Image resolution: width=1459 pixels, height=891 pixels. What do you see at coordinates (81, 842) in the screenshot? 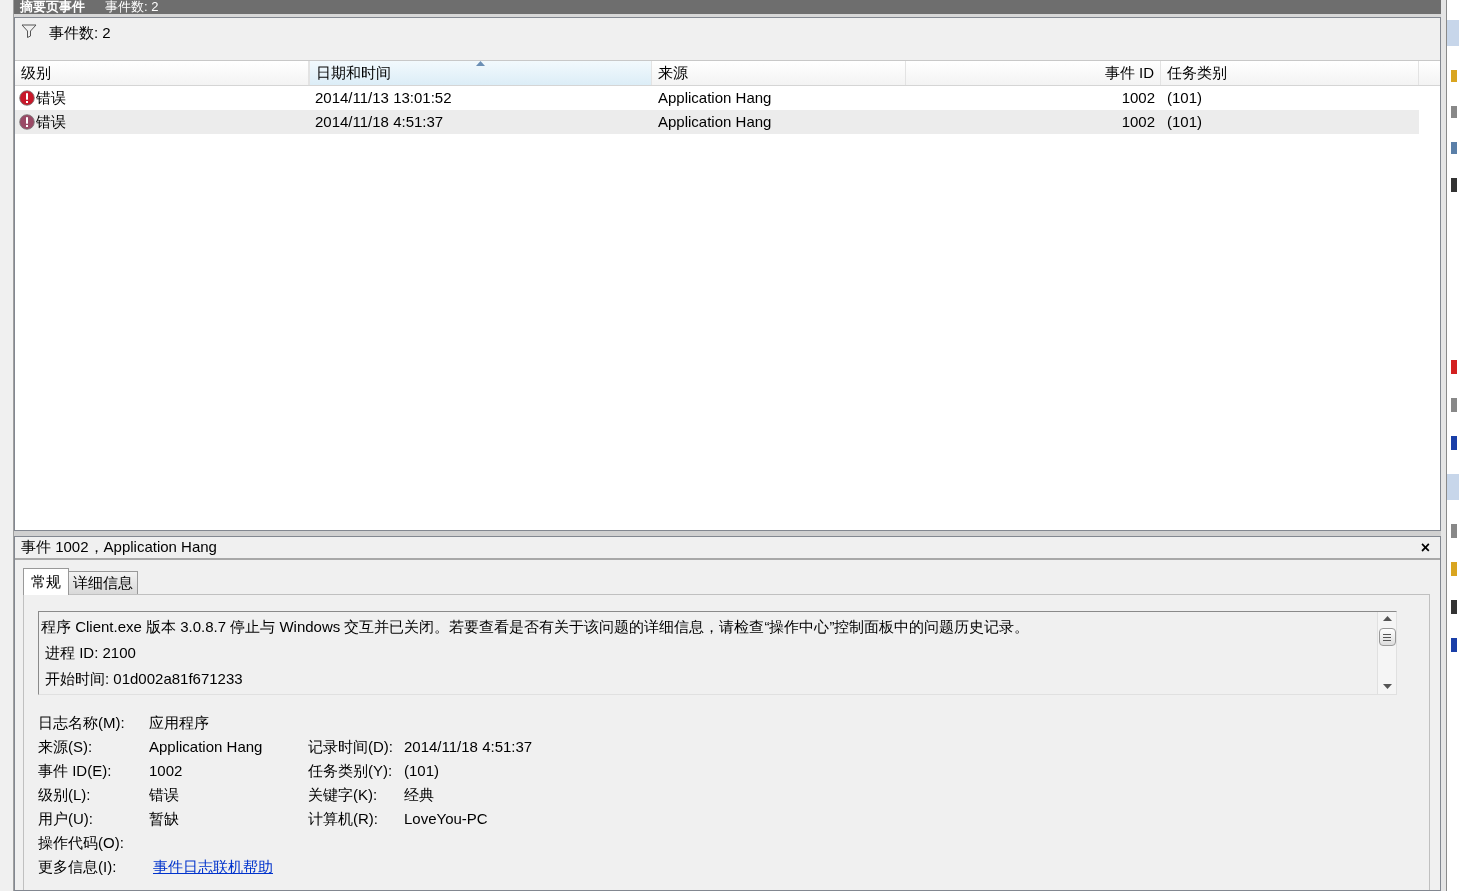
I see `field-label: 操作代码(O):` at bounding box center [81, 842].